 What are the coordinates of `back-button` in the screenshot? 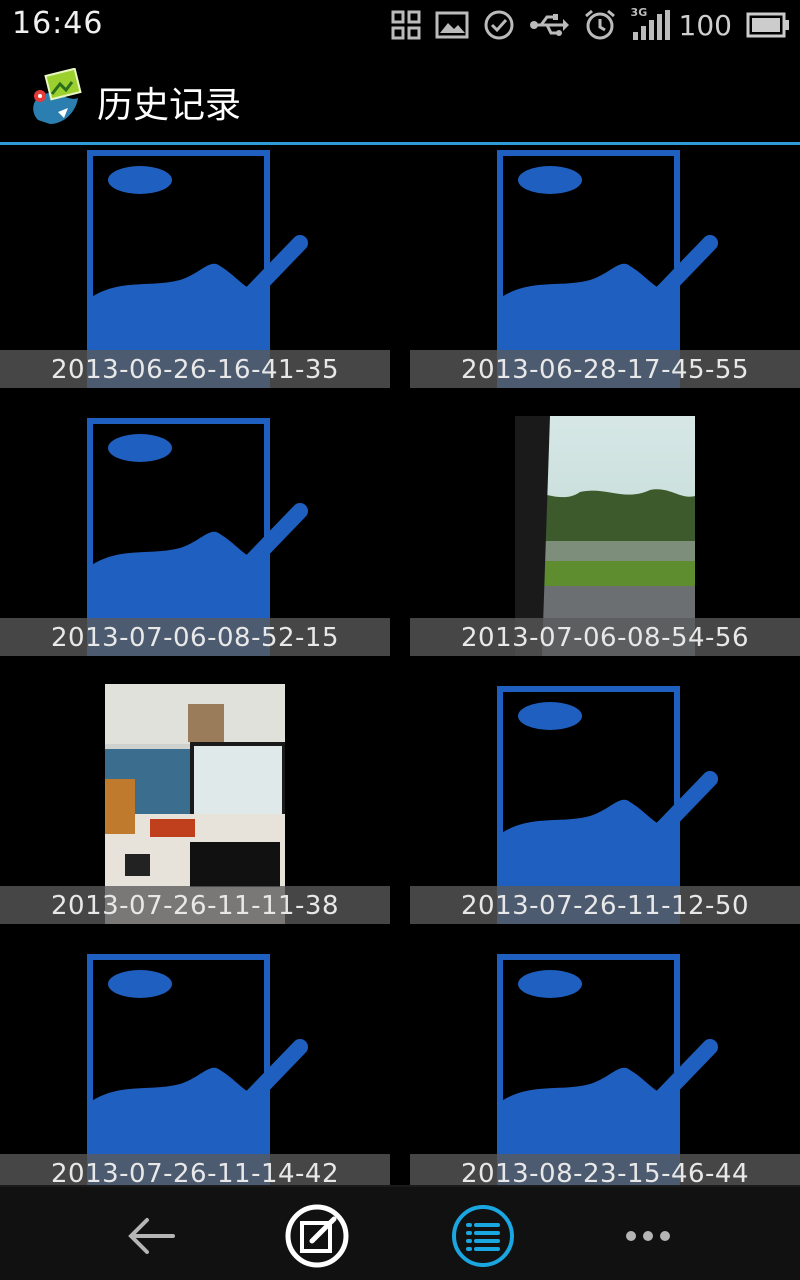 It's located at (152, 1236).